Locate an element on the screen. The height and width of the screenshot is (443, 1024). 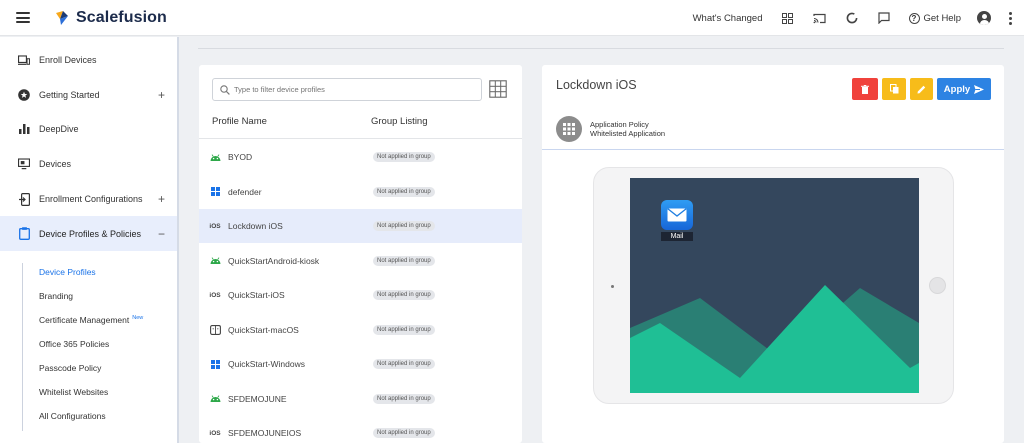
submenu-certificate-management: Certificate Management New is located at coordinates (91, 320).